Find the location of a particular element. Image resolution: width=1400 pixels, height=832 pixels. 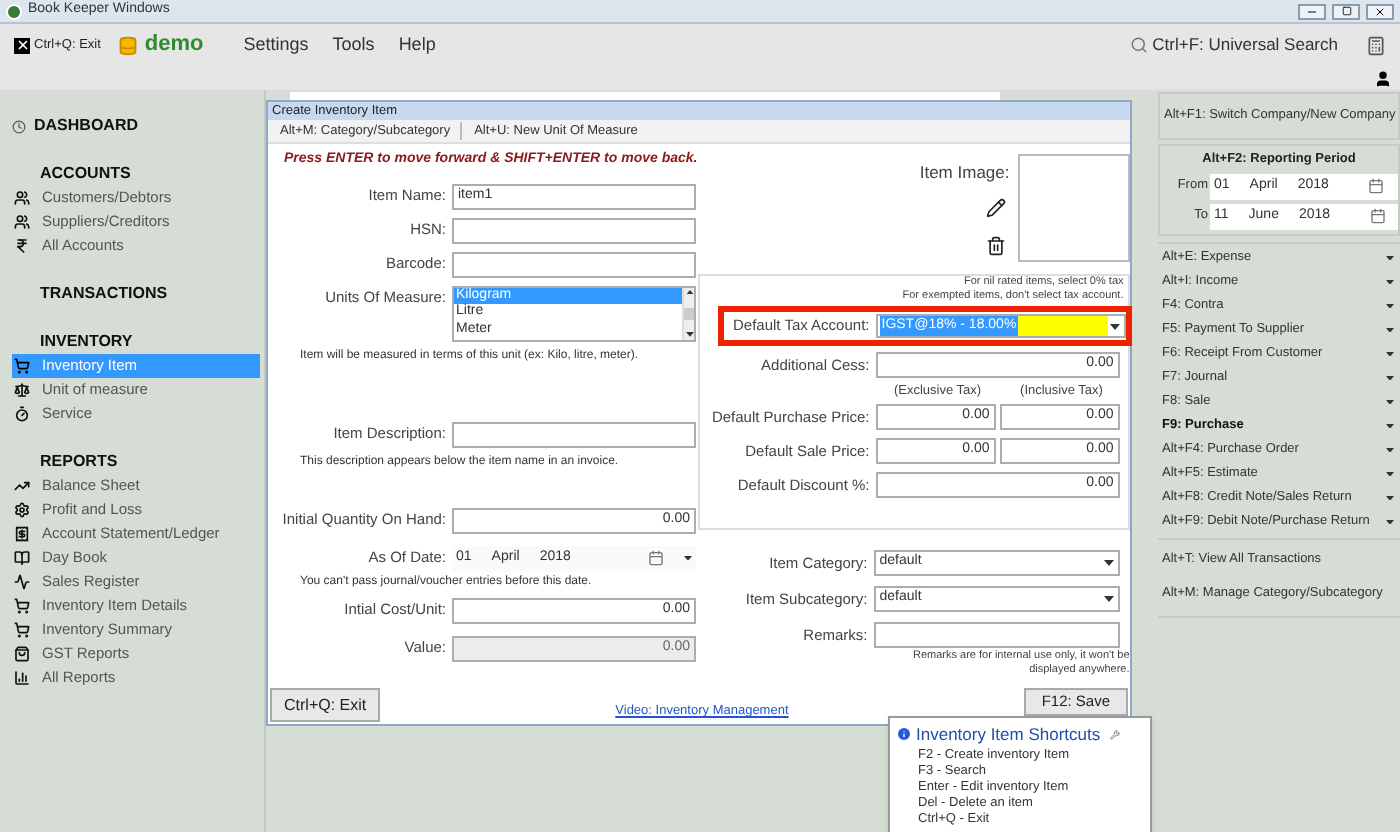

gear-icon is located at coordinates (22, 510).